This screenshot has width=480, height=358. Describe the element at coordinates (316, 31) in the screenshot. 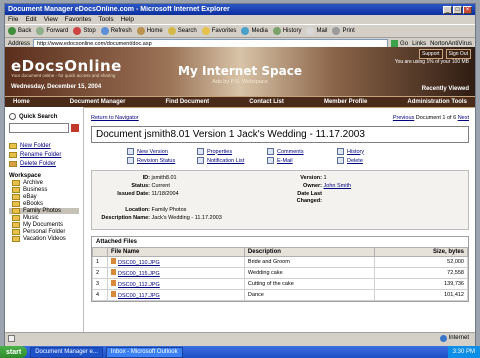

I see `mail-button: Mail` at that location.